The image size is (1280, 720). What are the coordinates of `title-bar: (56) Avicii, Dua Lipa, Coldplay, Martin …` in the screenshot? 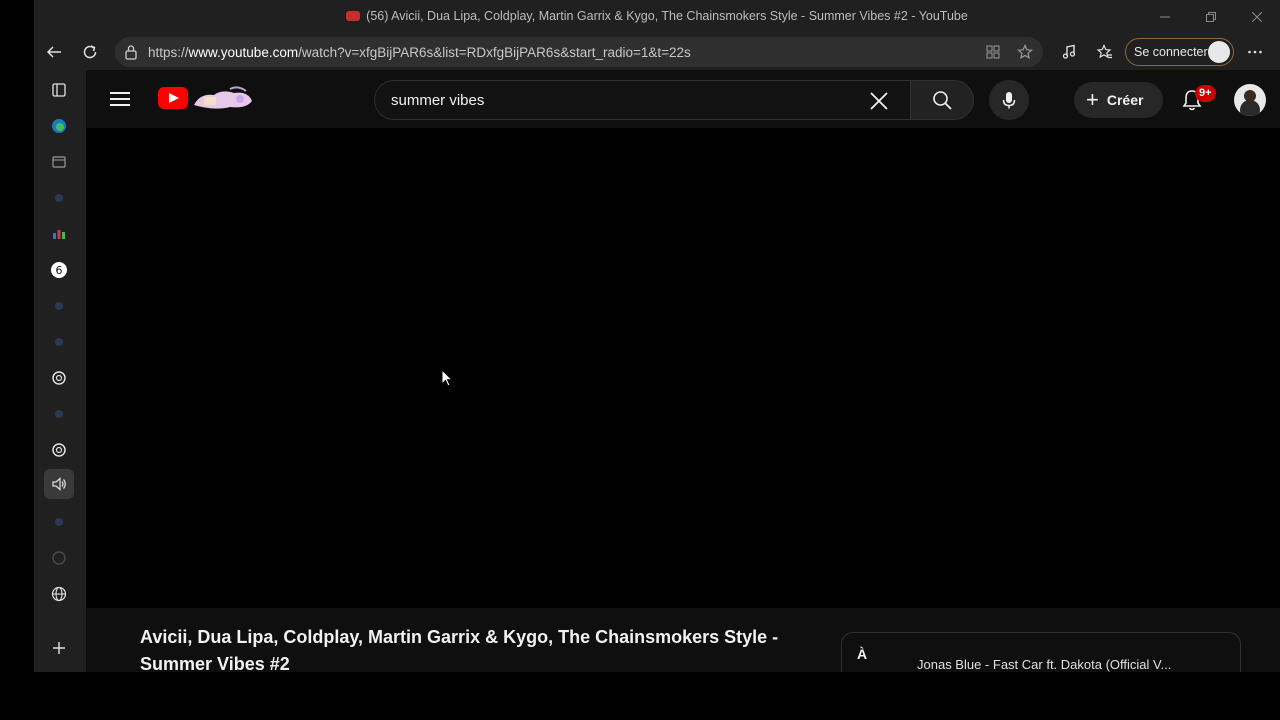 It's located at (657, 17).